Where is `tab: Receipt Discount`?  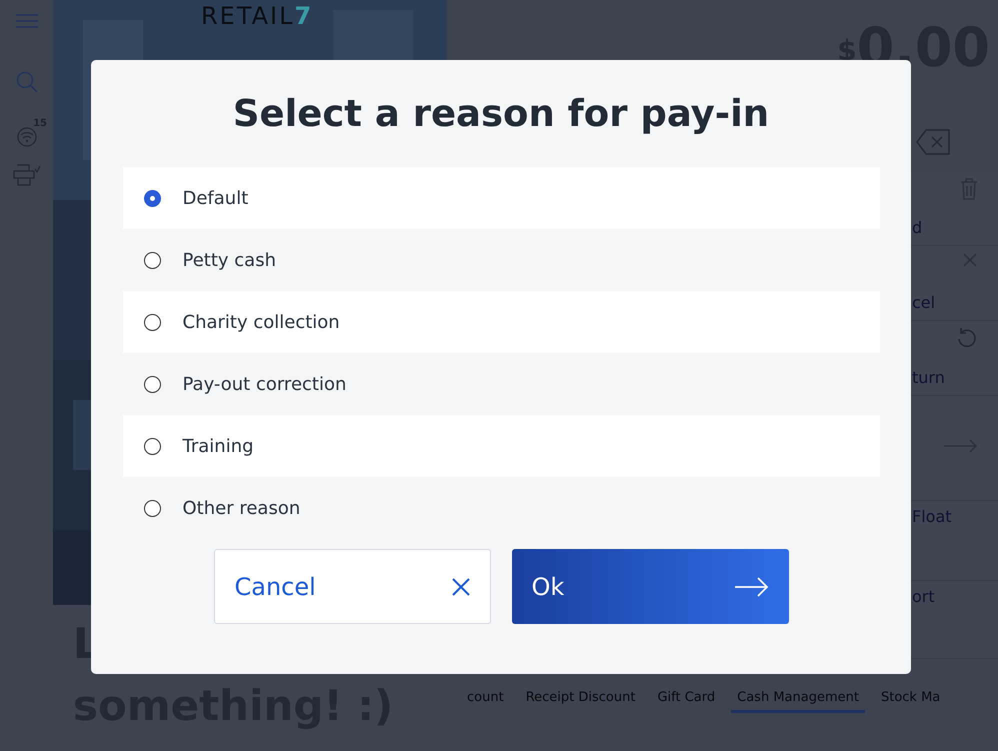
tab: Receipt Discount is located at coordinates (581, 701).